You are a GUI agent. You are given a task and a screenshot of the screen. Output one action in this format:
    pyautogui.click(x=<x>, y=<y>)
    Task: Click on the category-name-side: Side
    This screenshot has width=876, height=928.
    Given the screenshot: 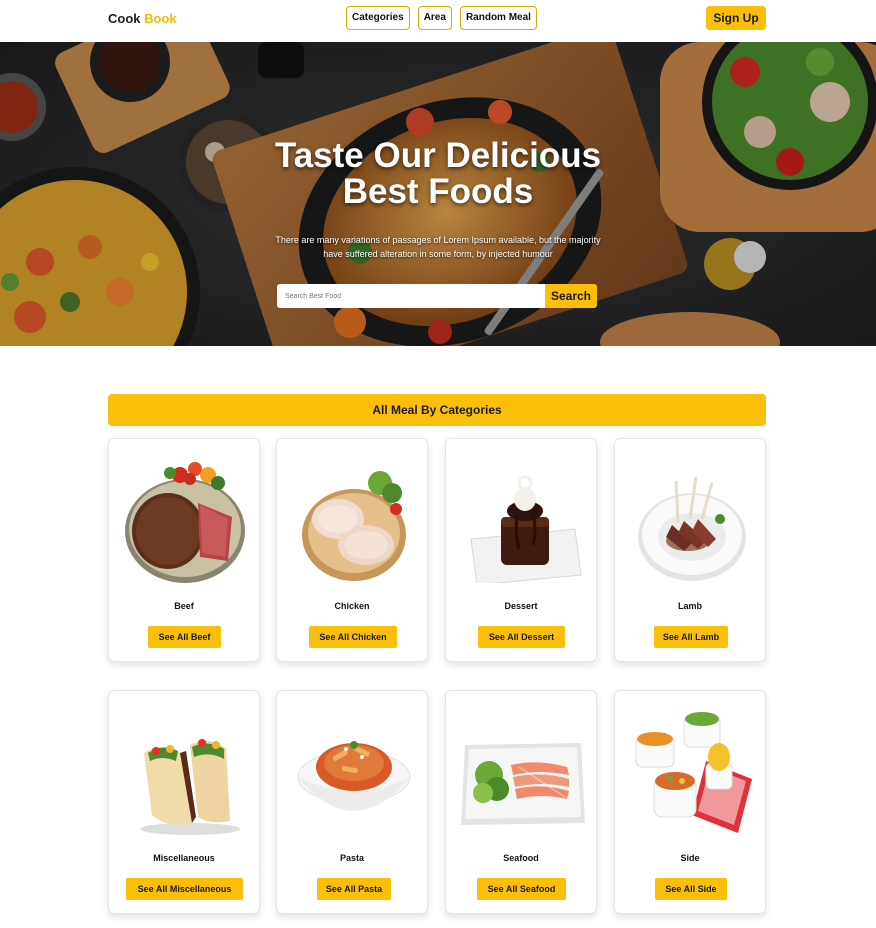 What is the action you would take?
    pyautogui.click(x=690, y=858)
    